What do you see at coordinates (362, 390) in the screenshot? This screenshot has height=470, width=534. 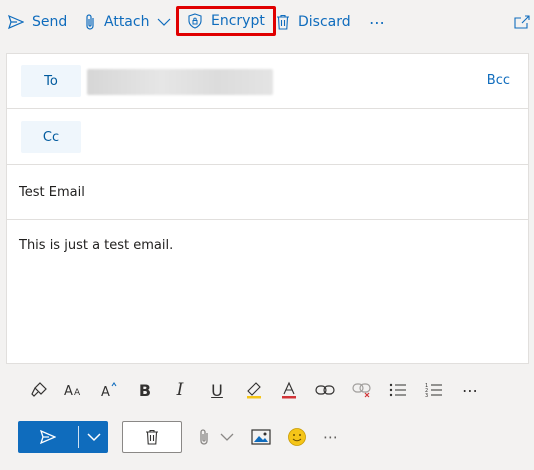 I see `remove-link-icon` at bounding box center [362, 390].